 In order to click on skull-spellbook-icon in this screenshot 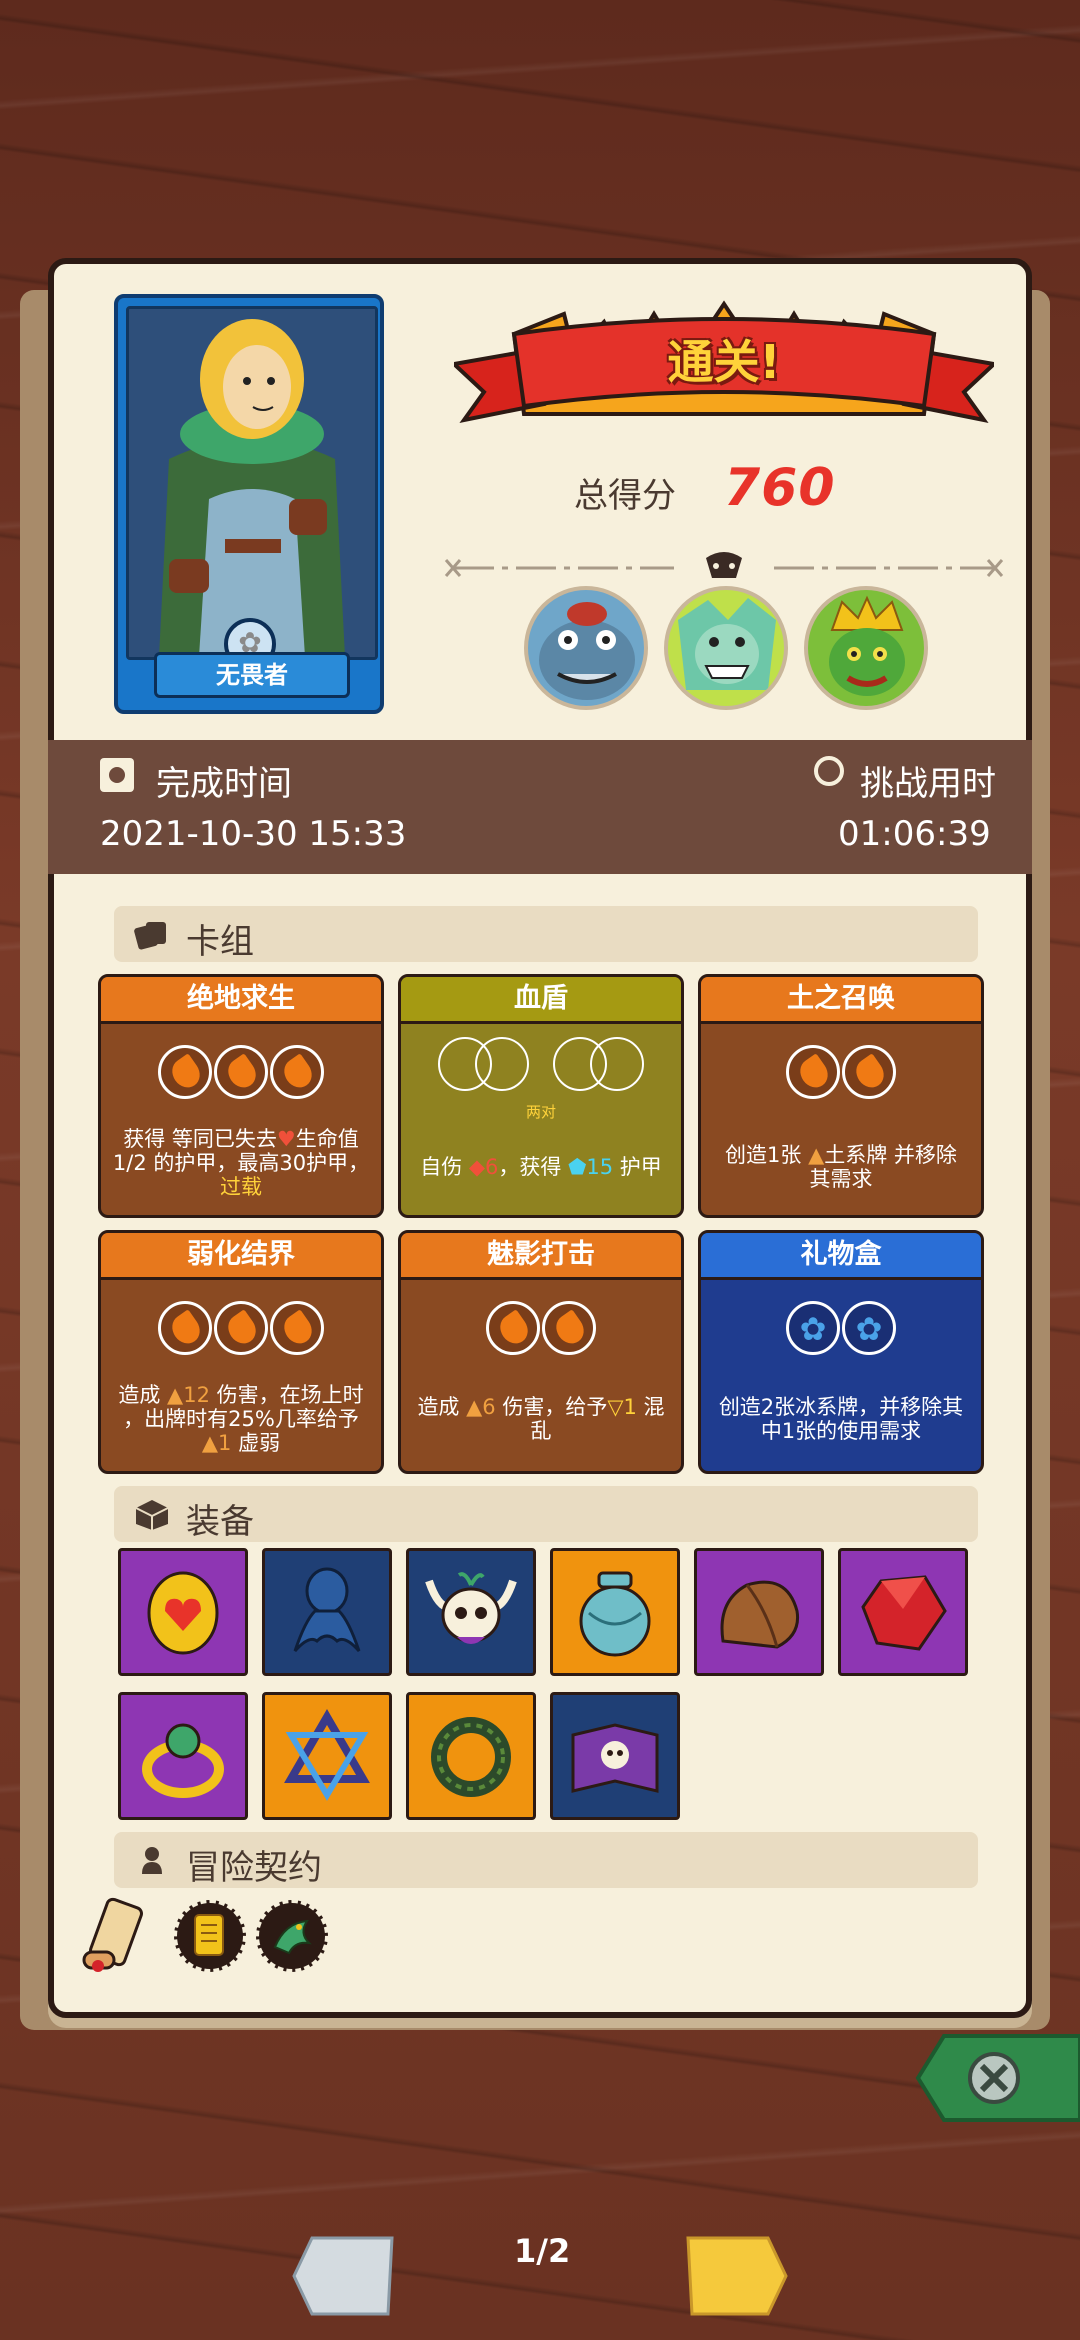, I will do `click(615, 1758)`.